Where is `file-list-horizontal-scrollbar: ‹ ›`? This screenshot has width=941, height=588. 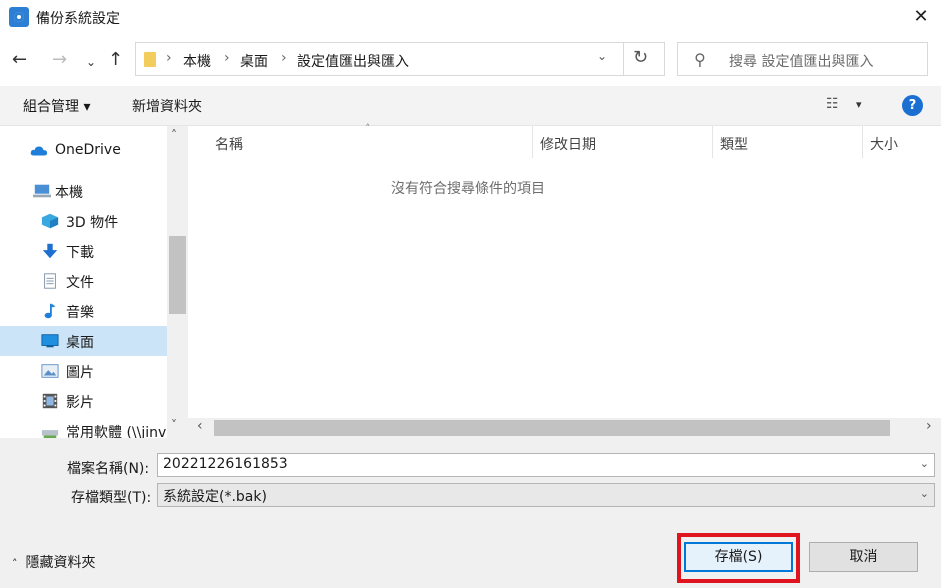 file-list-horizontal-scrollbar: ‹ › is located at coordinates (564, 428).